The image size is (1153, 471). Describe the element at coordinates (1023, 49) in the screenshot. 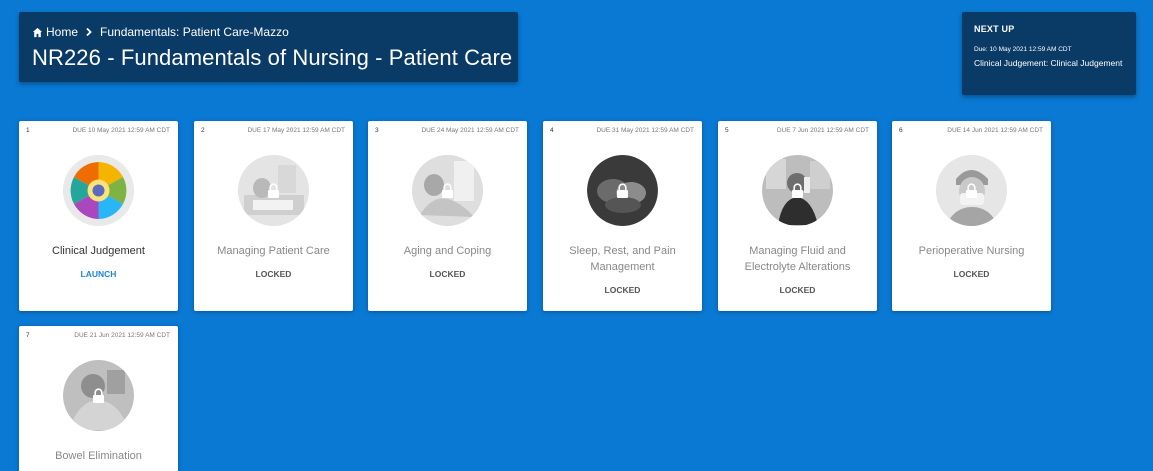

I see `next-up-due: Due: 10 May 2021 12:59 AM CDT` at that location.